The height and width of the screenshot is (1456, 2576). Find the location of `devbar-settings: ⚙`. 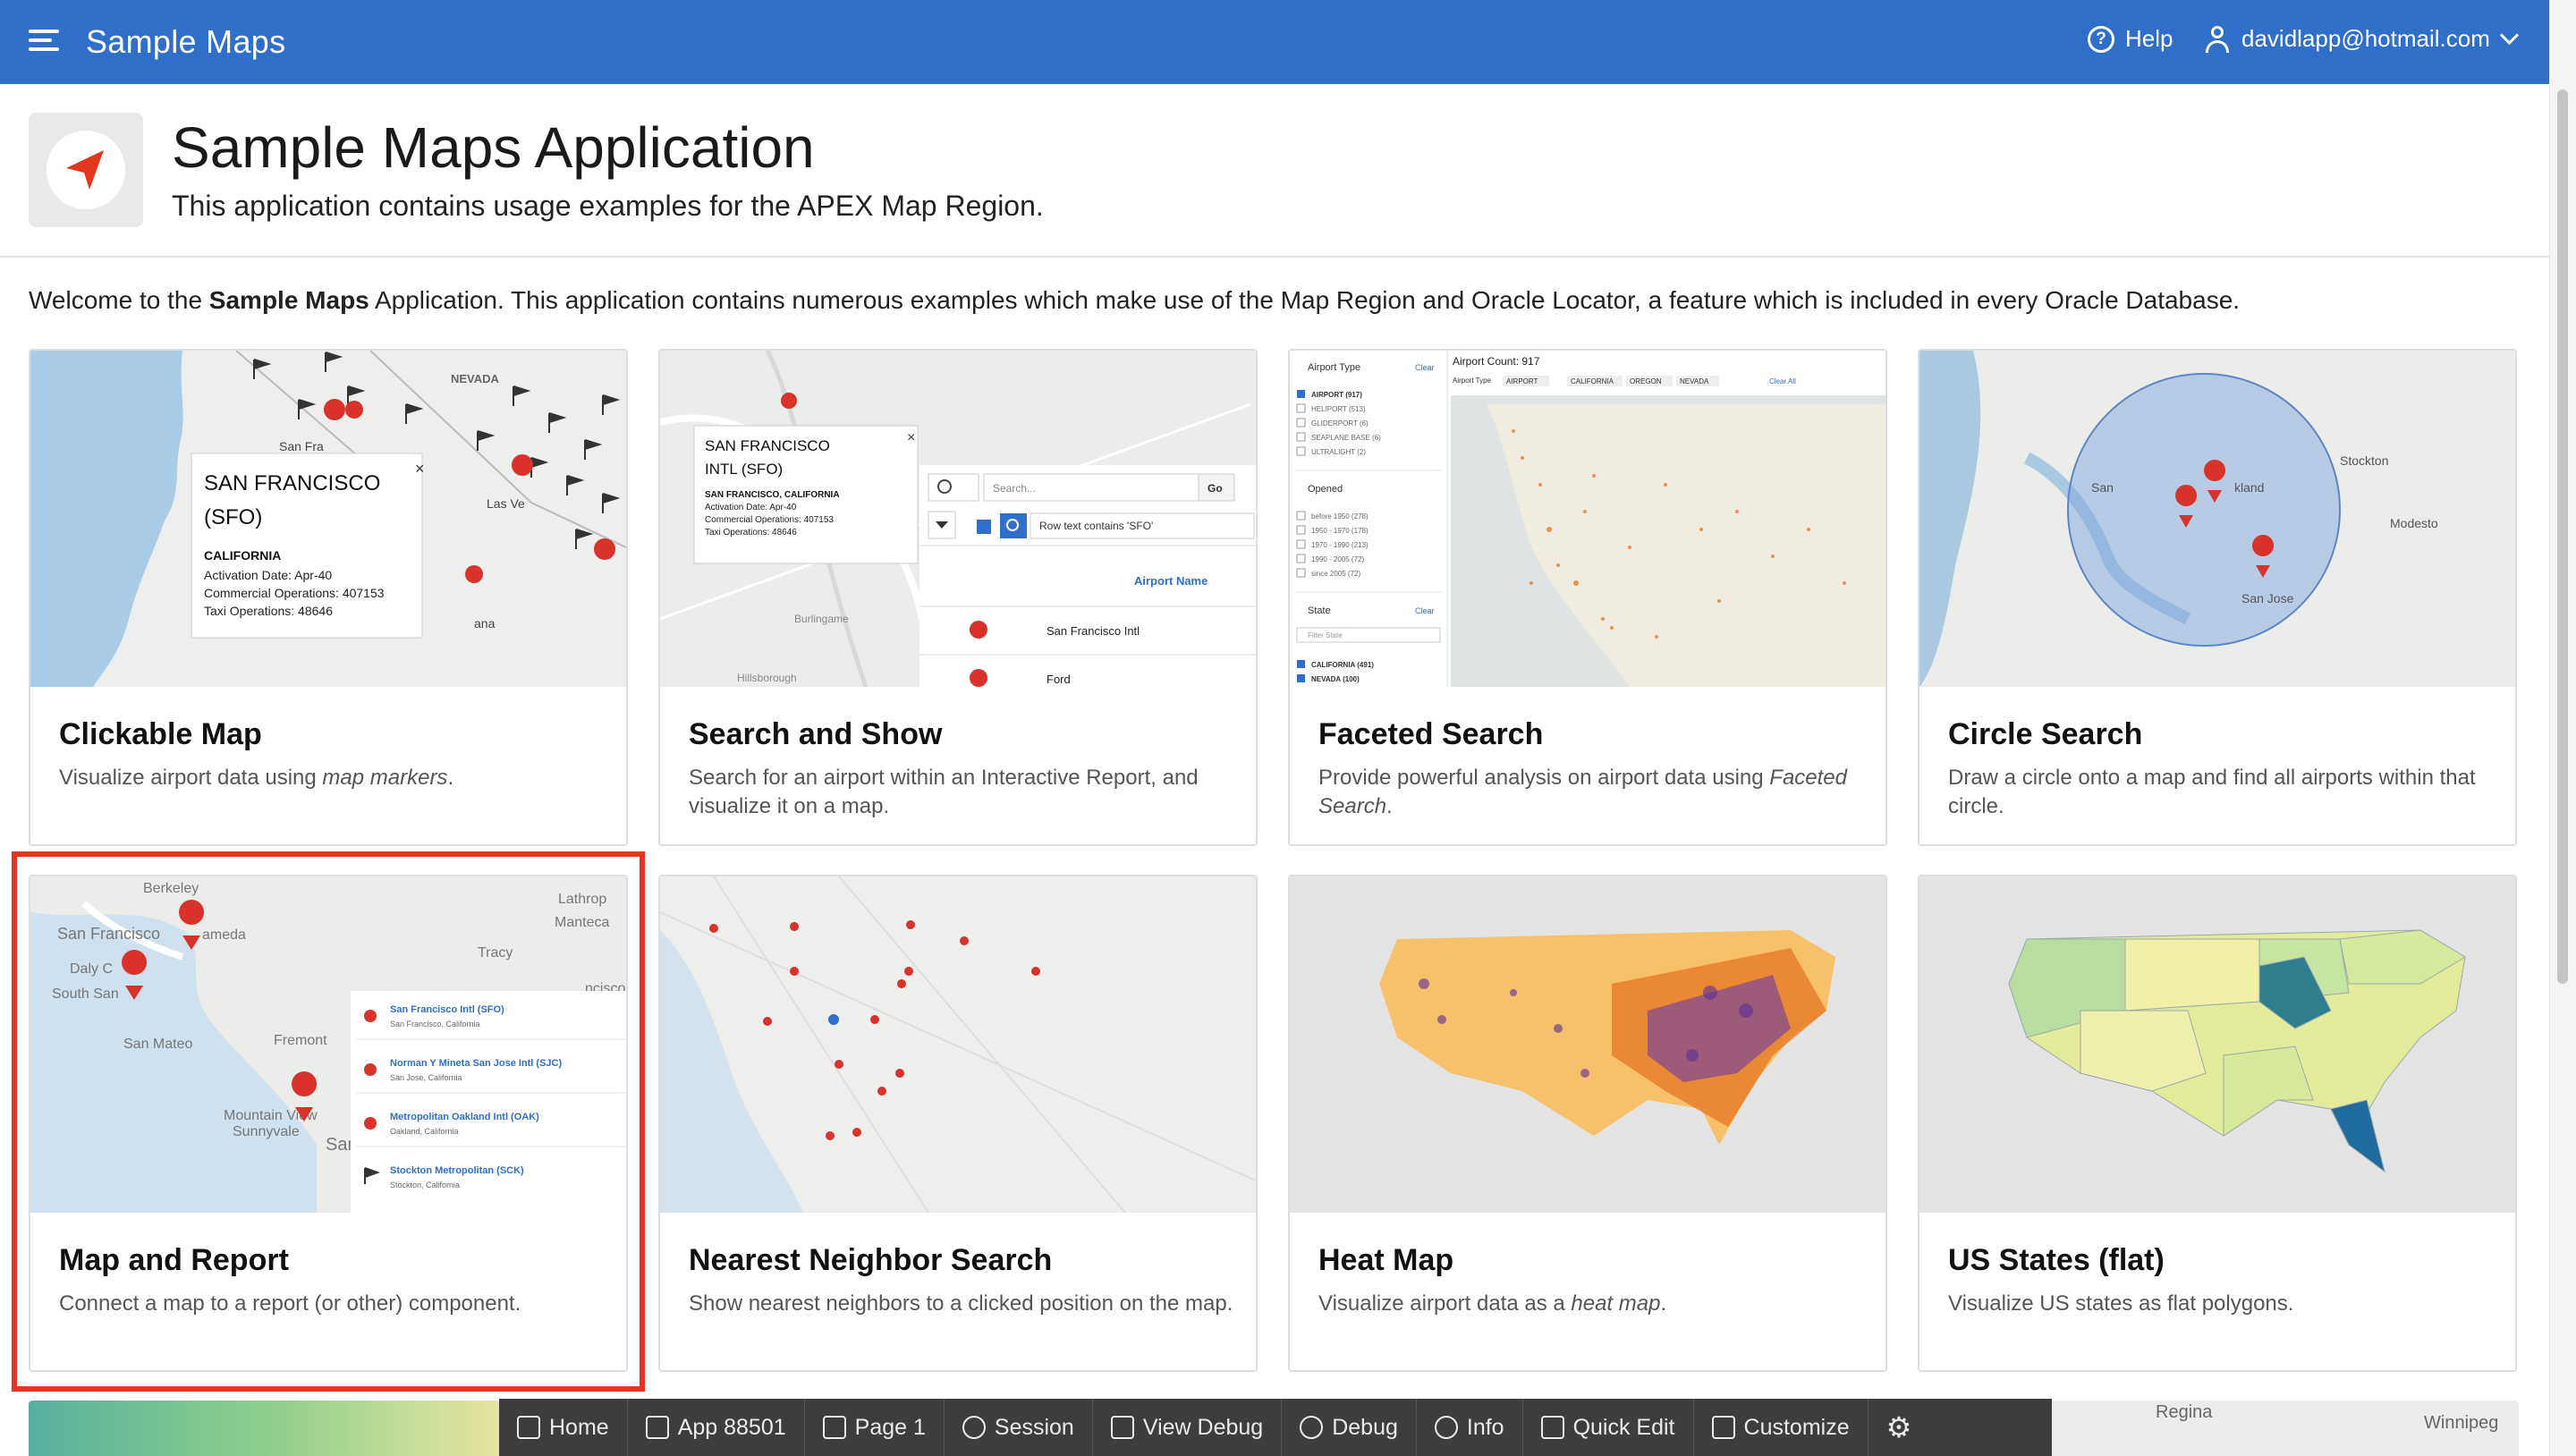

devbar-settings: ⚙ is located at coordinates (1899, 1427).